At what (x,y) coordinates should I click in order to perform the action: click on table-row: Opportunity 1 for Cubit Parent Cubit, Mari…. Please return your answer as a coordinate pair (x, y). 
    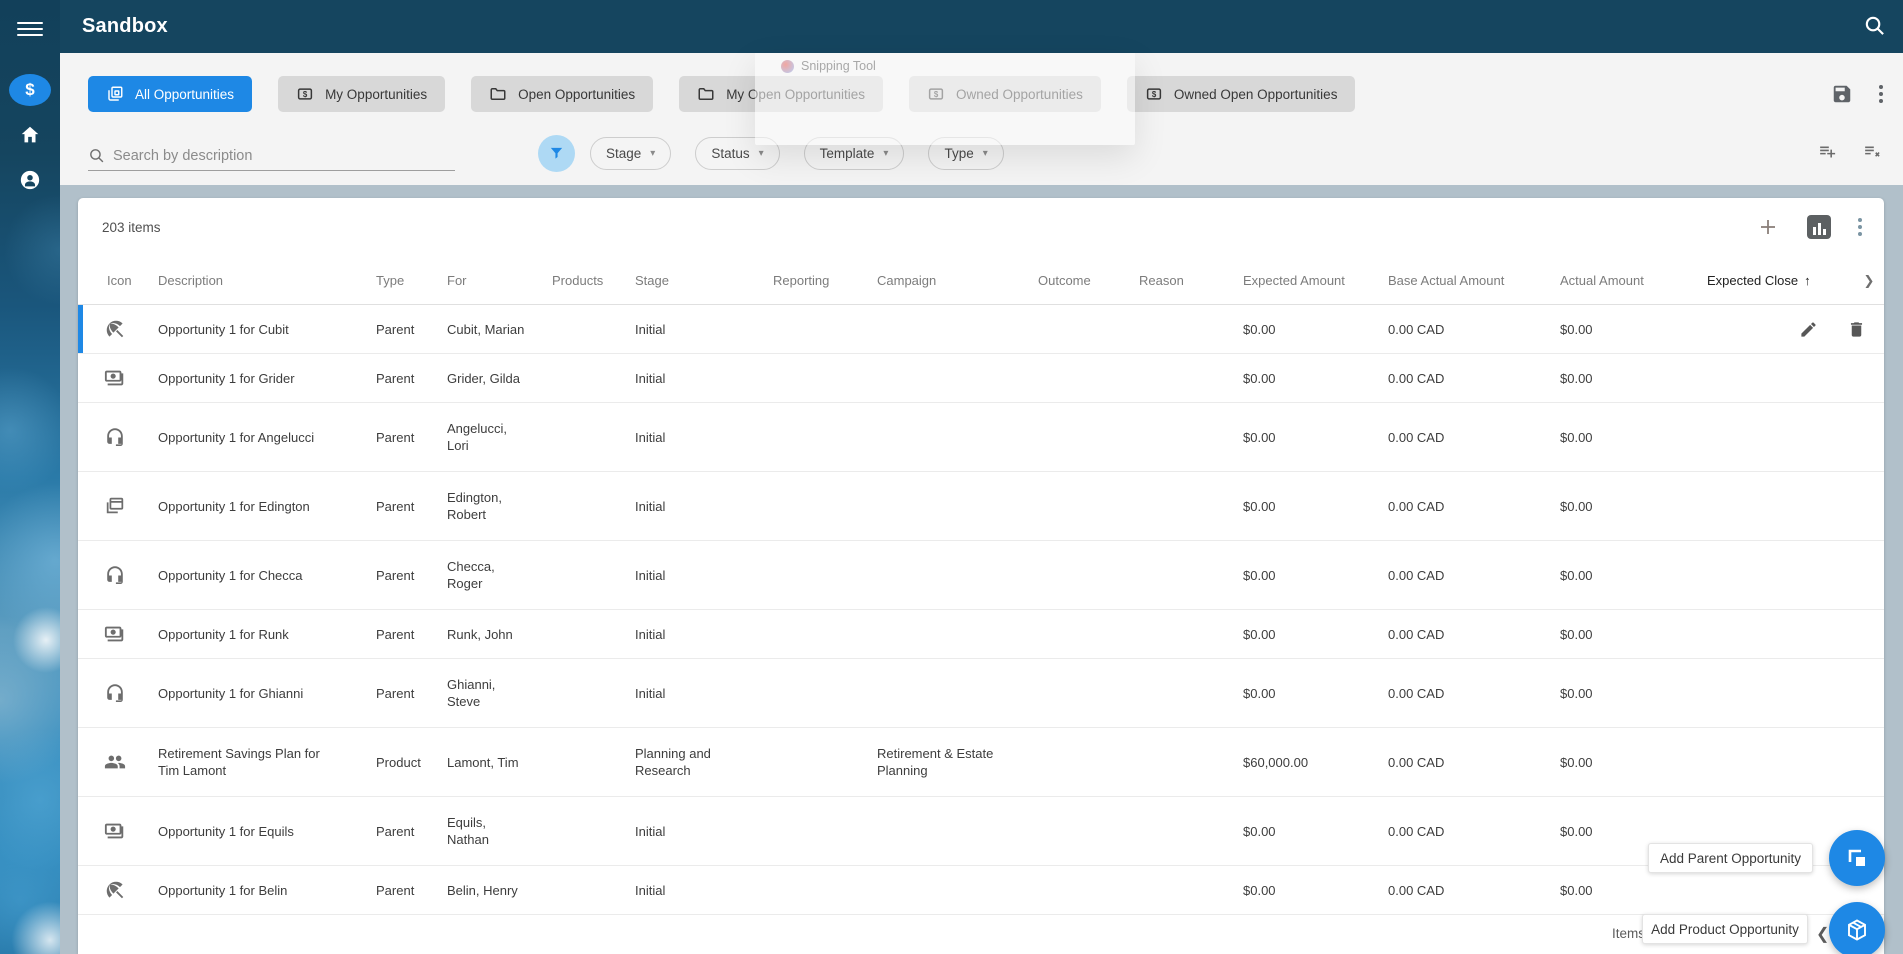
    Looking at the image, I should click on (981, 329).